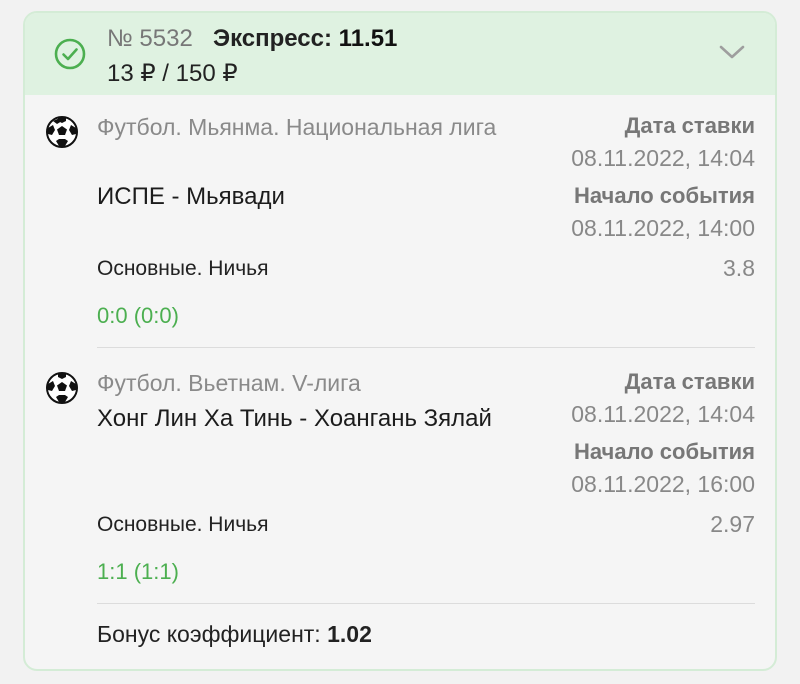 The image size is (800, 684). What do you see at coordinates (70, 54) in the screenshot?
I see `check-circle-icon` at bounding box center [70, 54].